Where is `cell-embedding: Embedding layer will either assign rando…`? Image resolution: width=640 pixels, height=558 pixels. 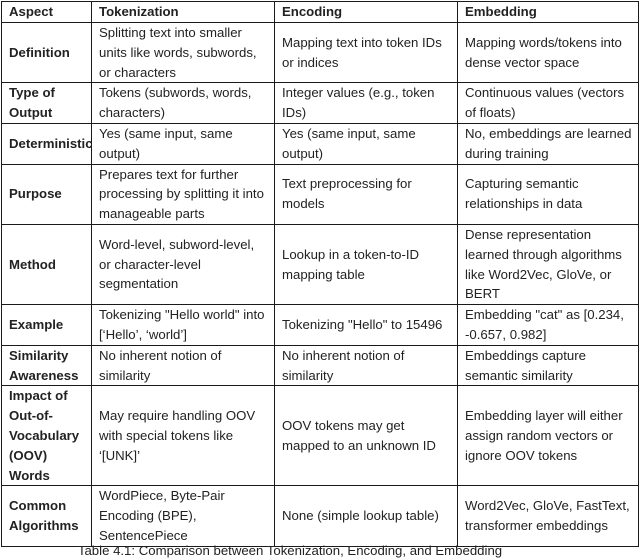
cell-embedding: Embedding layer will either assign rando… is located at coordinates (548, 436).